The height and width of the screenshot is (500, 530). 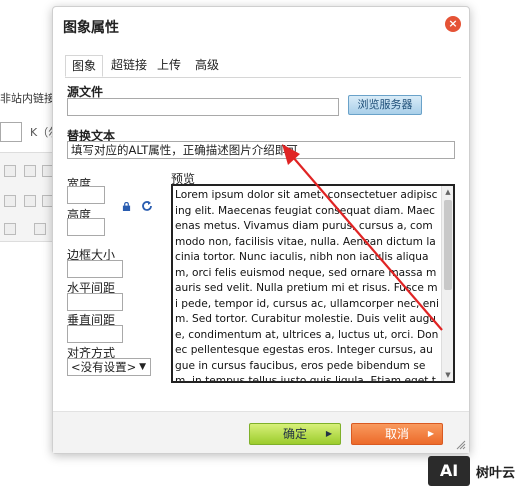 I want to click on cancel-button-label: 取消, so click(x=396, y=434).